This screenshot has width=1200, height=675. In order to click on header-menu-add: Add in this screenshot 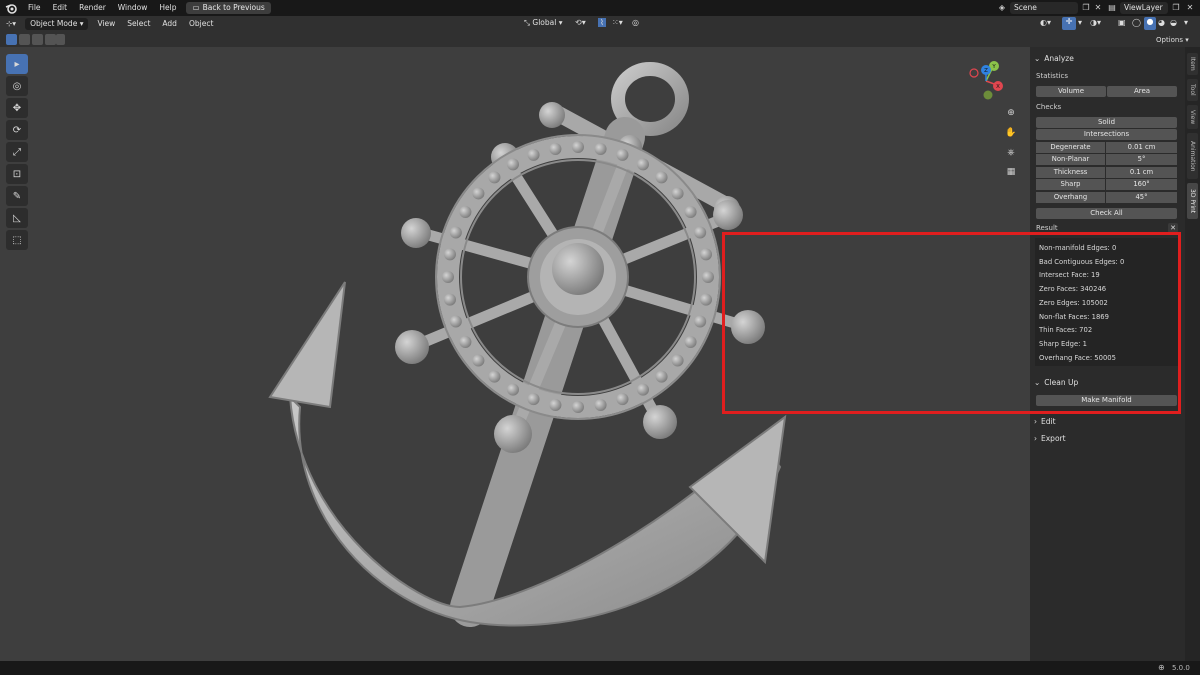, I will do `click(169, 24)`.